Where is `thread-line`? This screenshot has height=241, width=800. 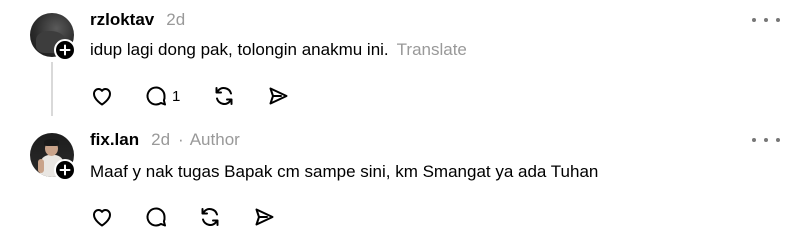
thread-line is located at coordinates (52, 89).